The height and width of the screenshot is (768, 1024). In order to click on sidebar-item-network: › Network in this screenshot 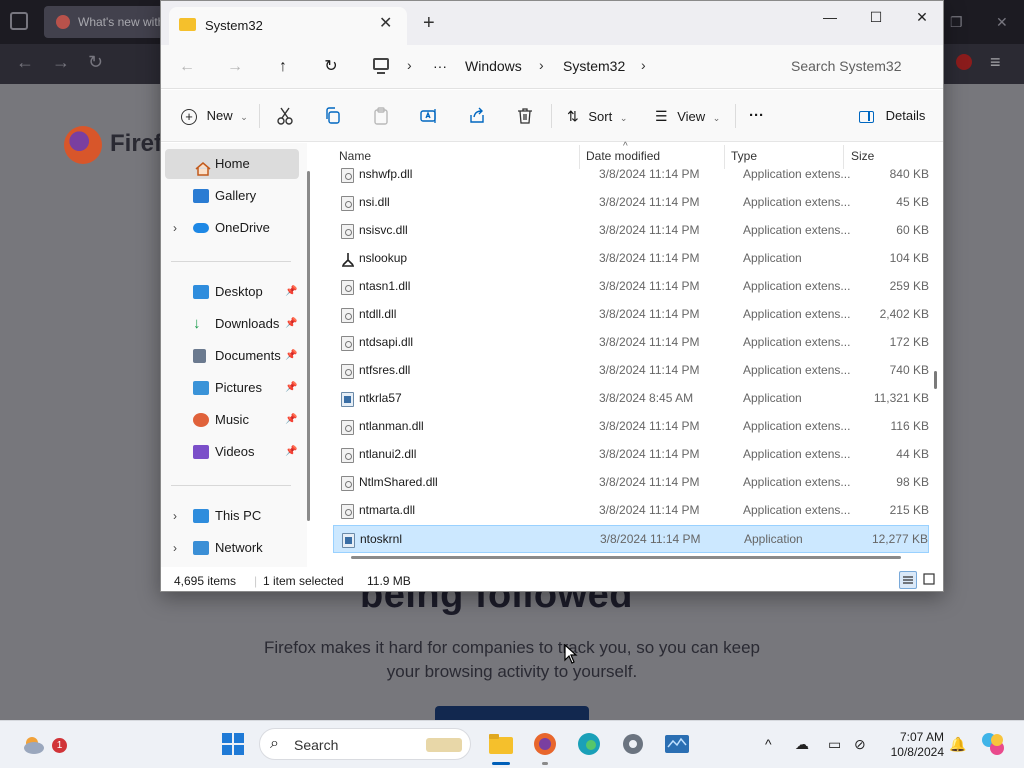, I will do `click(232, 548)`.